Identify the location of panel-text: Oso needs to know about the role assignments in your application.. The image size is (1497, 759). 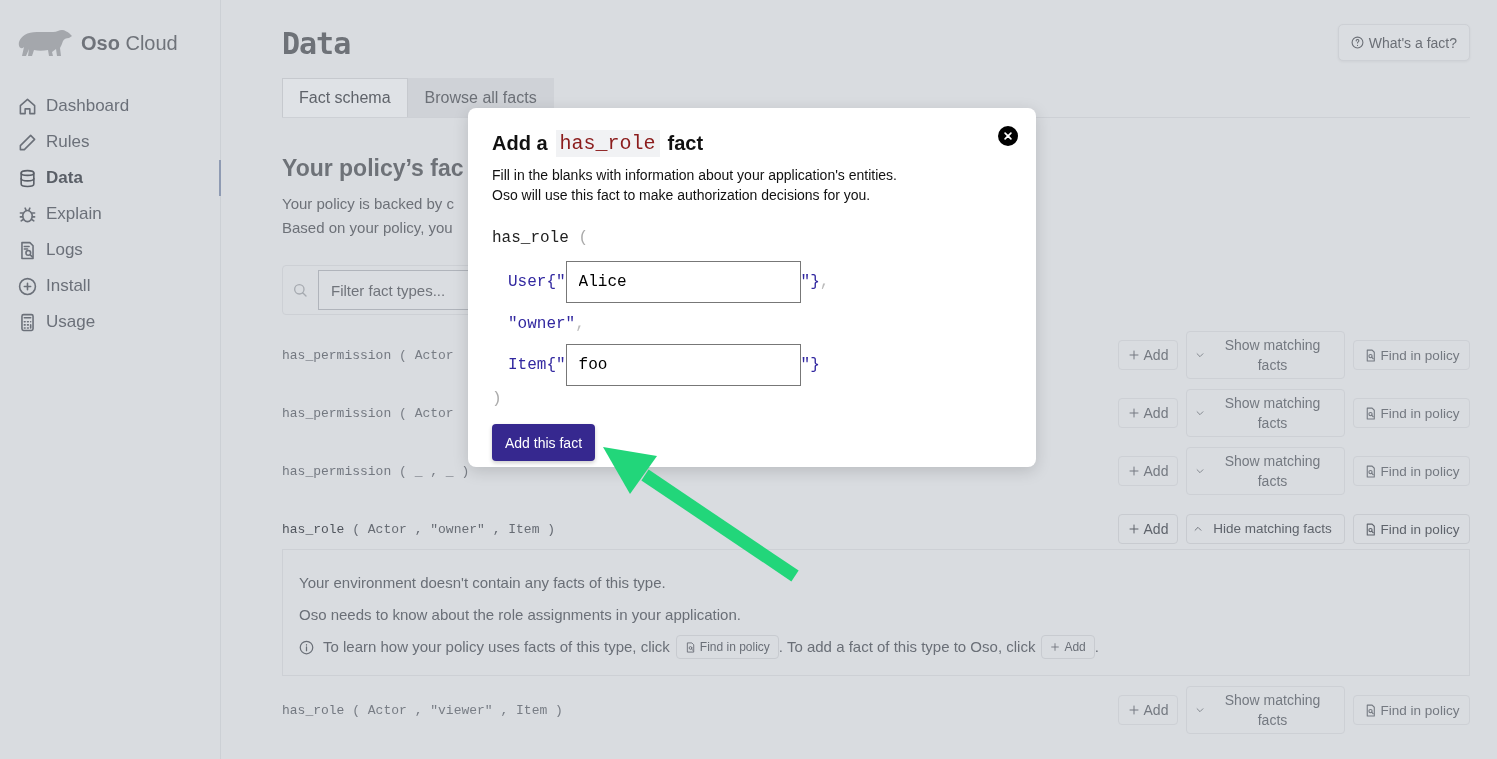
(520, 614).